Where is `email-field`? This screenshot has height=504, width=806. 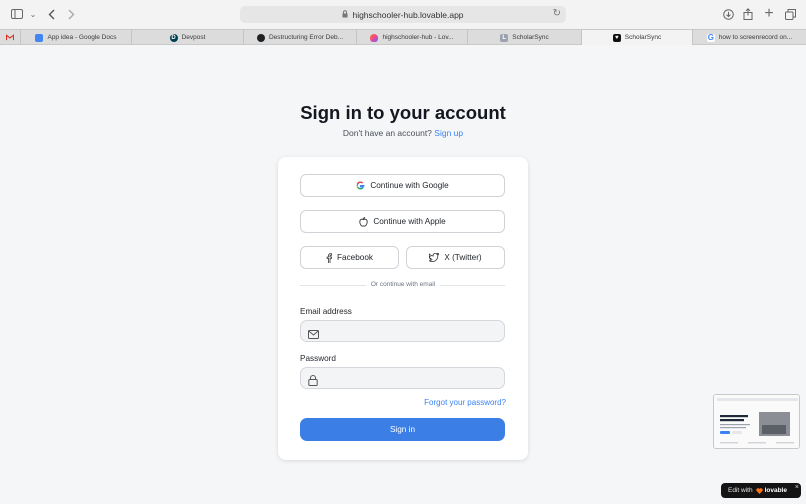
email-field is located at coordinates (402, 331).